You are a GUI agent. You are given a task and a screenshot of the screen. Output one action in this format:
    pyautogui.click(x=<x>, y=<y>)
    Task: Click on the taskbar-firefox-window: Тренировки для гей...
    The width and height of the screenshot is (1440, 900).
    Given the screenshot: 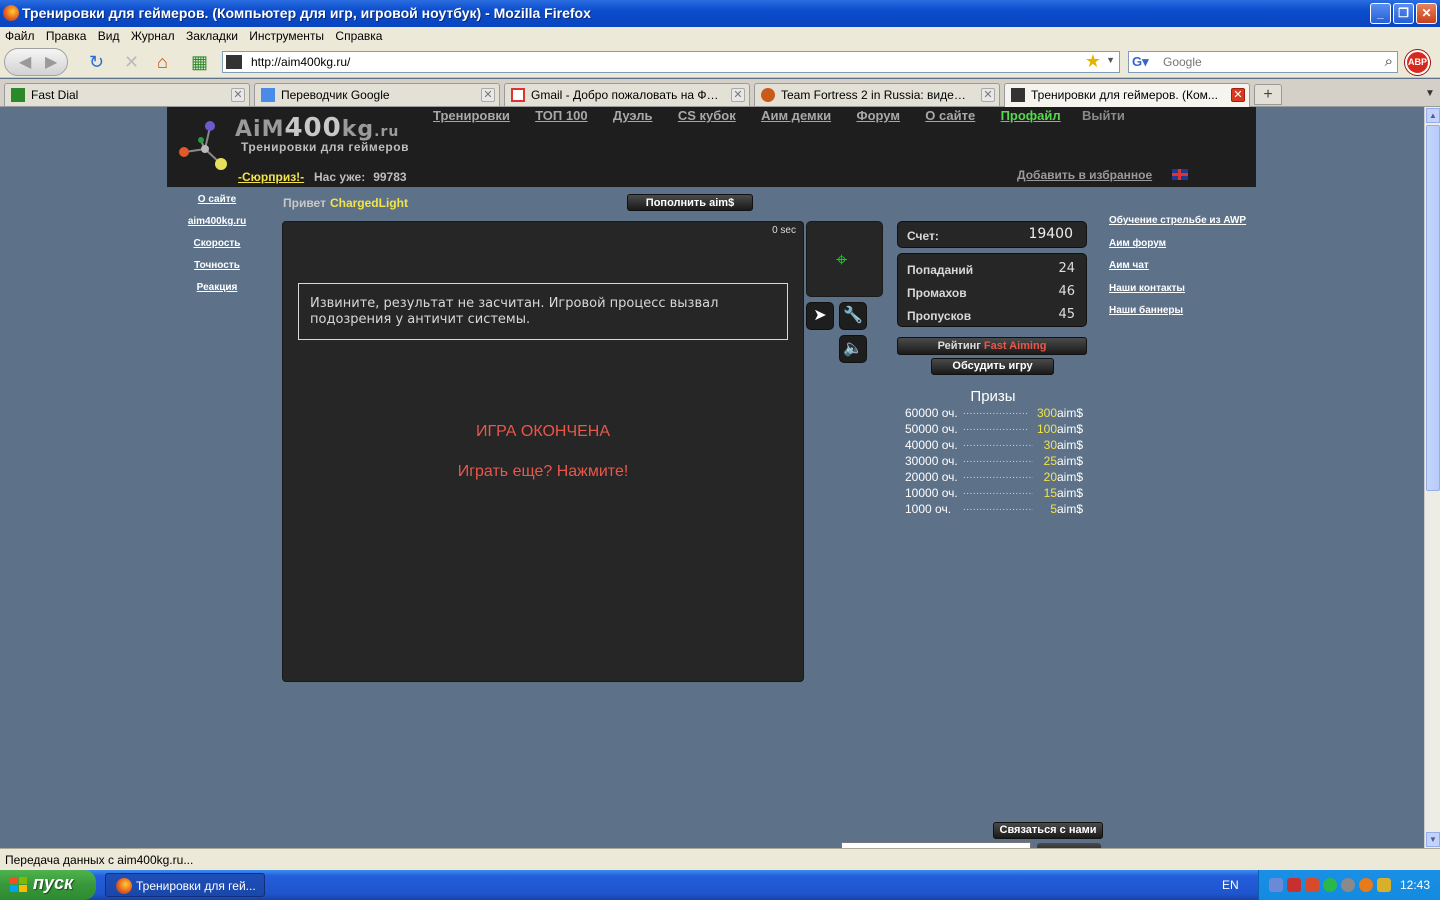 What is the action you would take?
    pyautogui.click(x=185, y=885)
    